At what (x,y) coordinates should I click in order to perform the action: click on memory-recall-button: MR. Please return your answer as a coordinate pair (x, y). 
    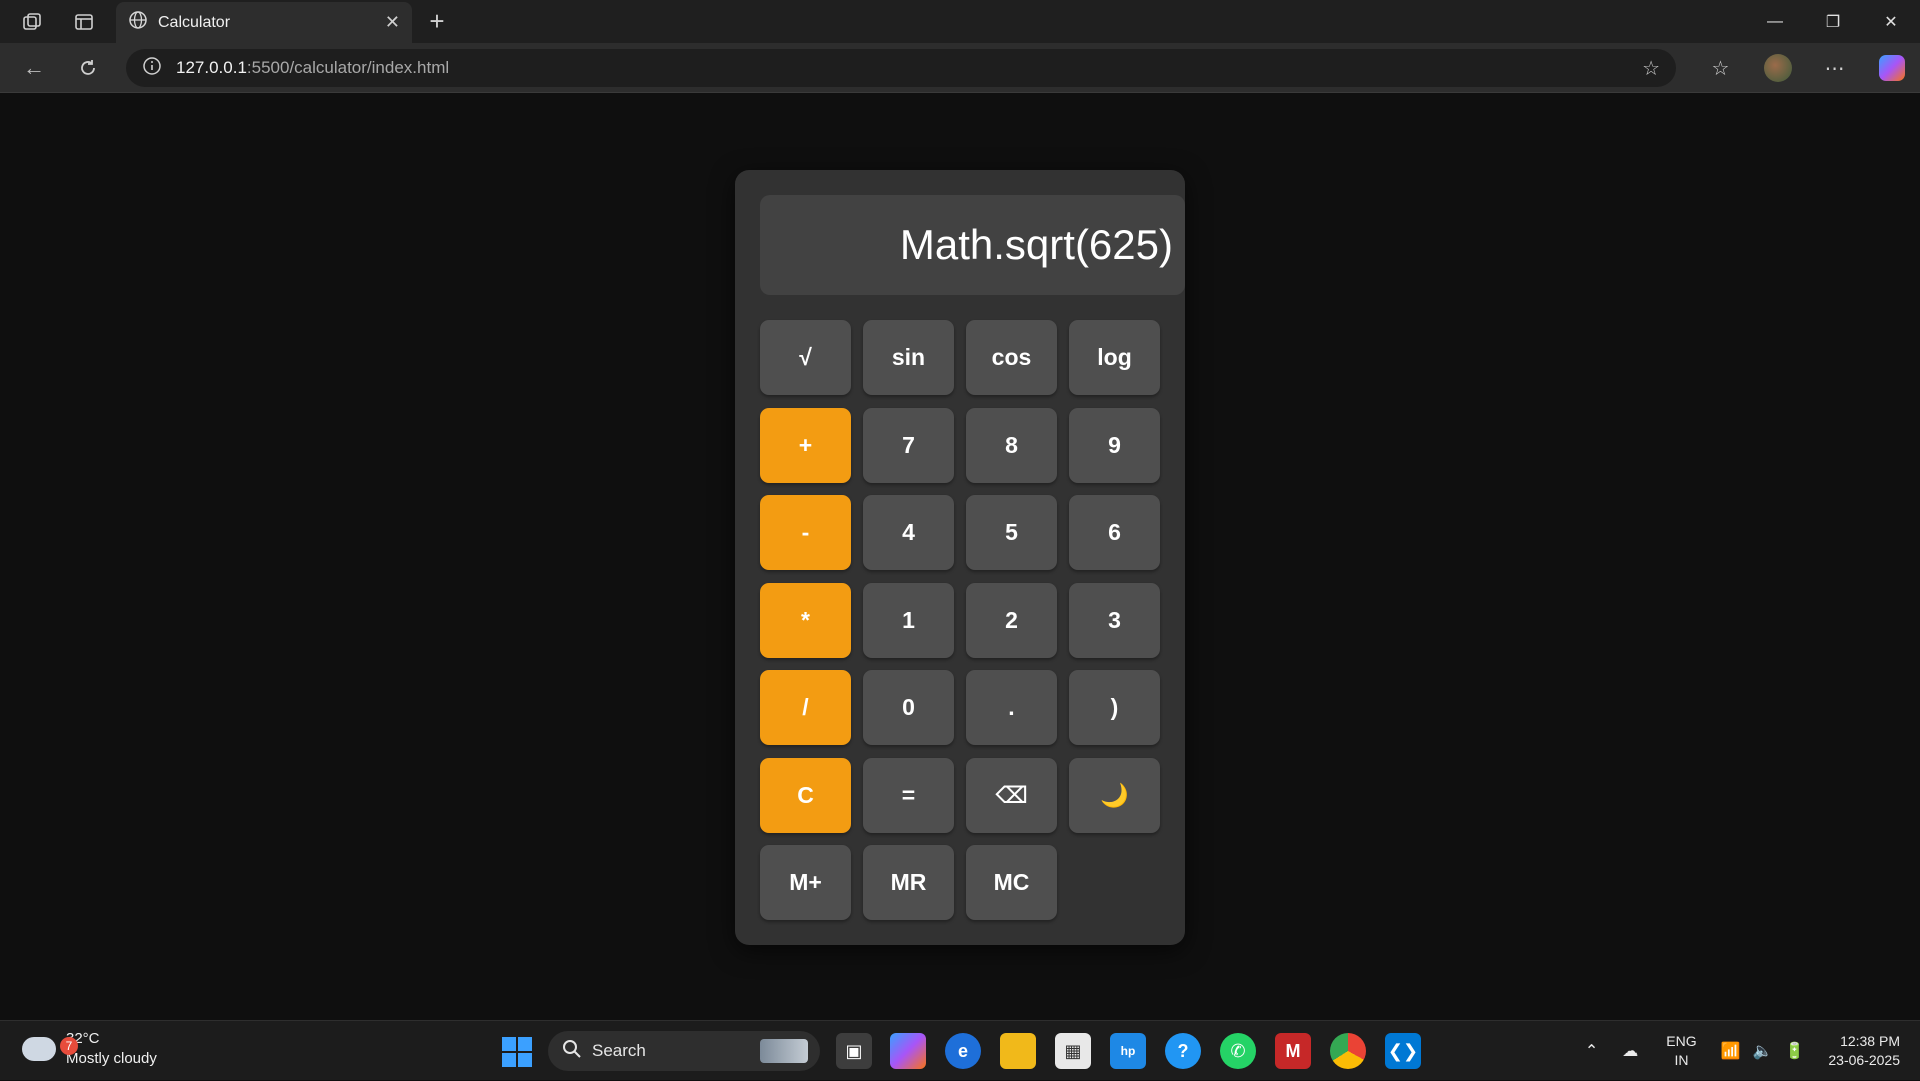
    Looking at the image, I should click on (908, 882).